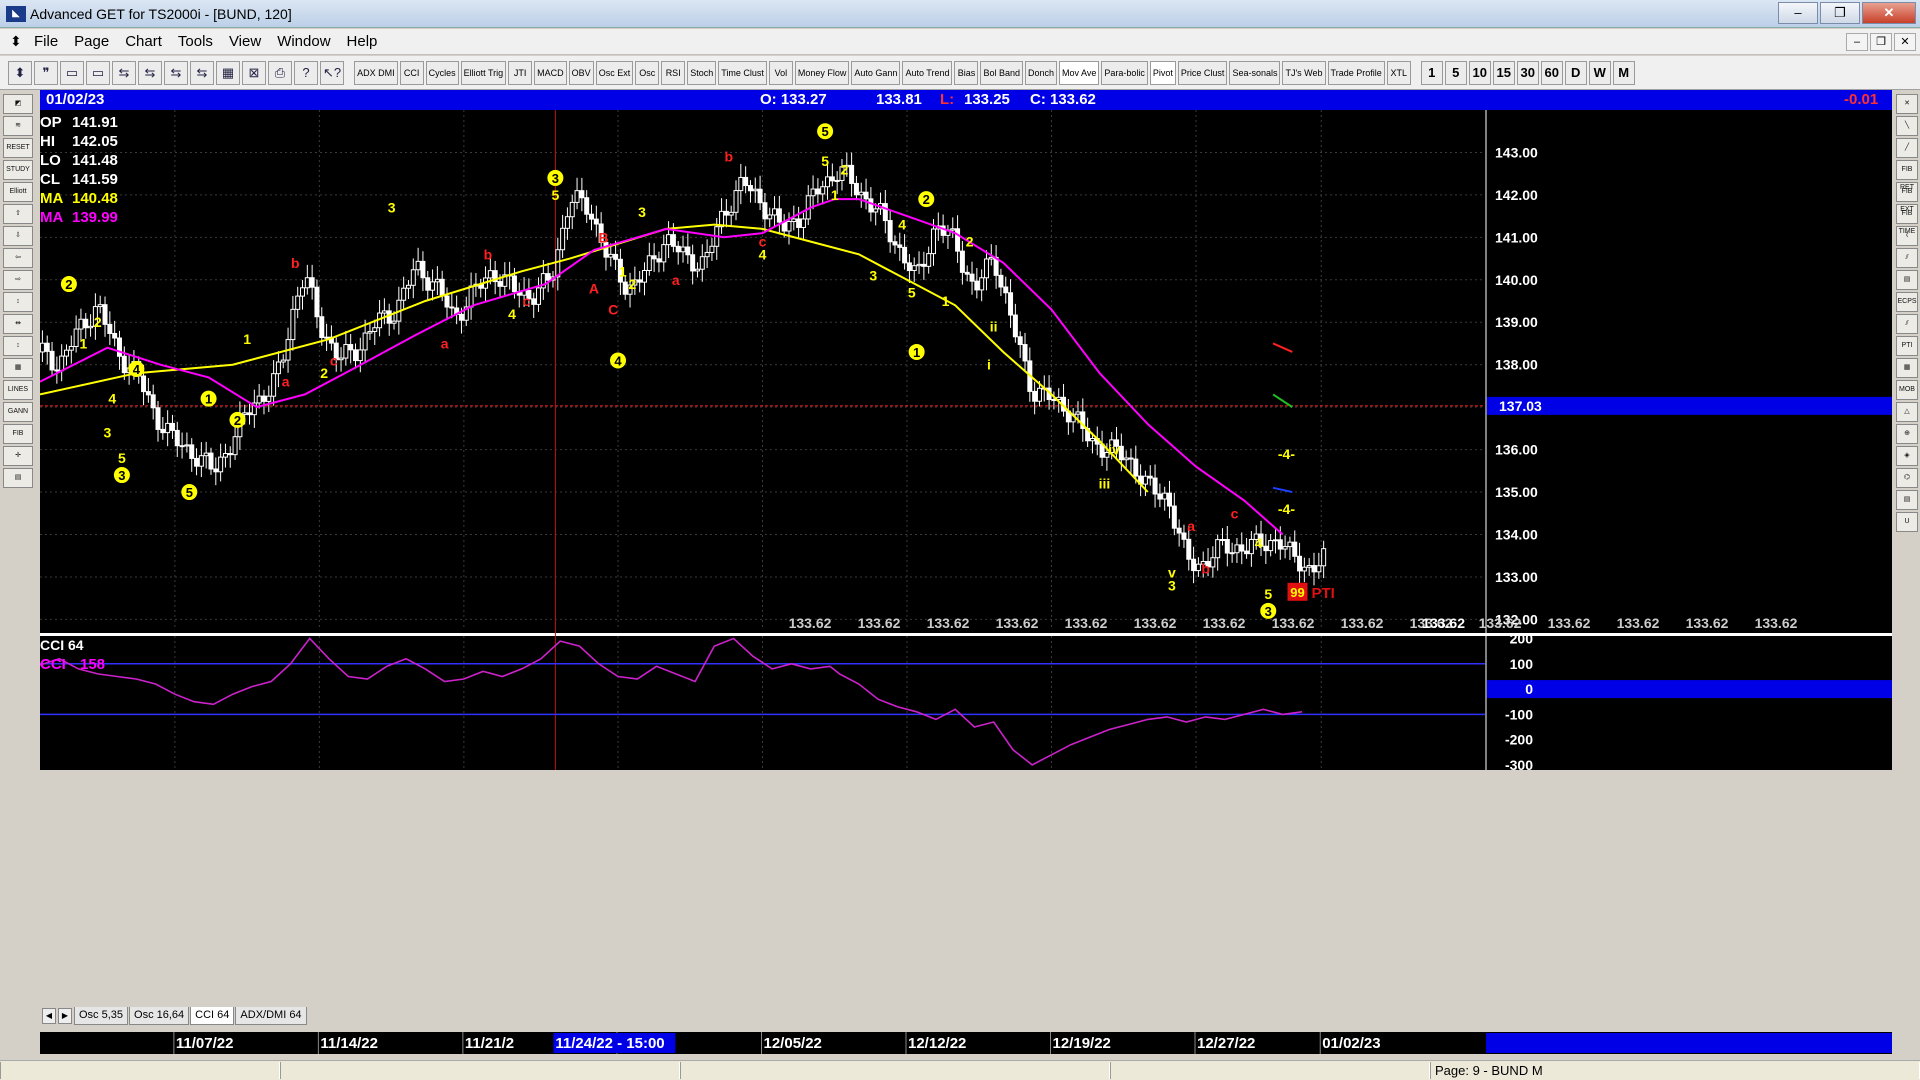 Image resolution: width=1920 pixels, height=1080 pixels. I want to click on left-tool-8: ⇨, so click(18, 280).